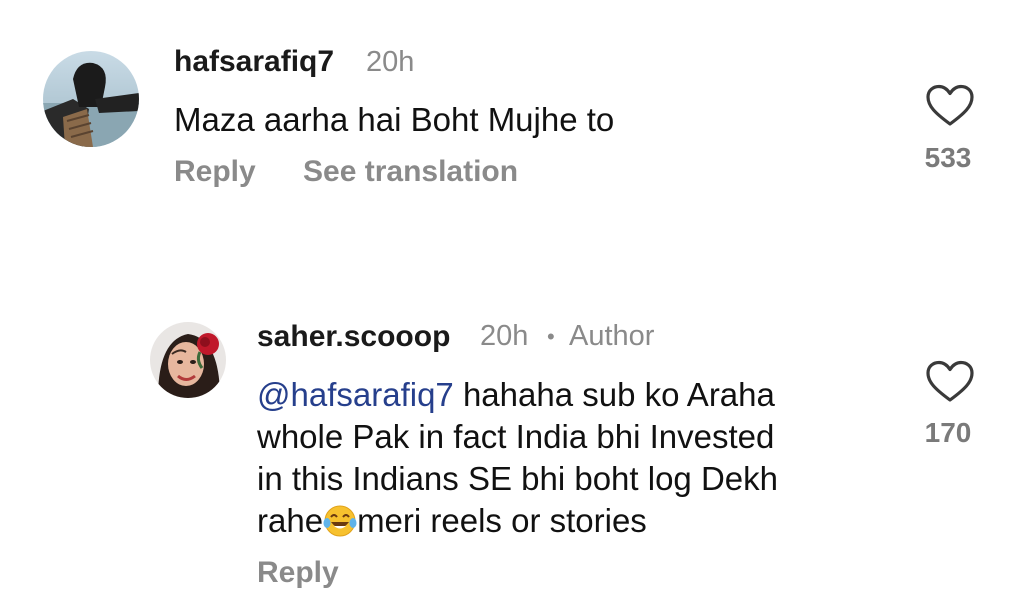 This screenshot has width=1024, height=614. What do you see at coordinates (355, 394) in the screenshot?
I see `mention-link: @hafsarafiq7` at bounding box center [355, 394].